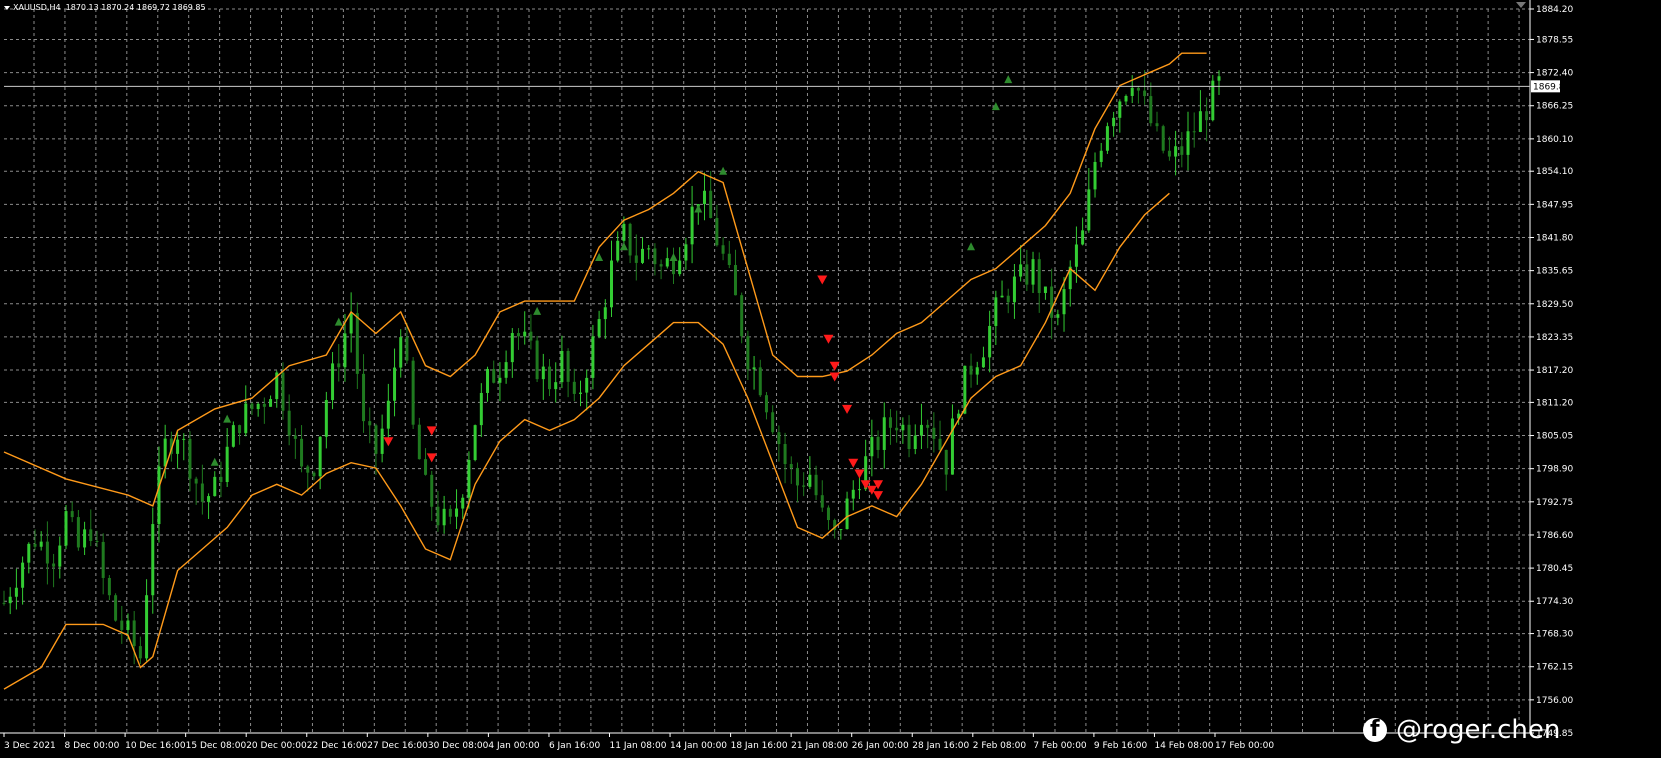  What do you see at coordinates (1121, 746) in the screenshot?
I see `x-tick-label: 9 Feb 16:00` at bounding box center [1121, 746].